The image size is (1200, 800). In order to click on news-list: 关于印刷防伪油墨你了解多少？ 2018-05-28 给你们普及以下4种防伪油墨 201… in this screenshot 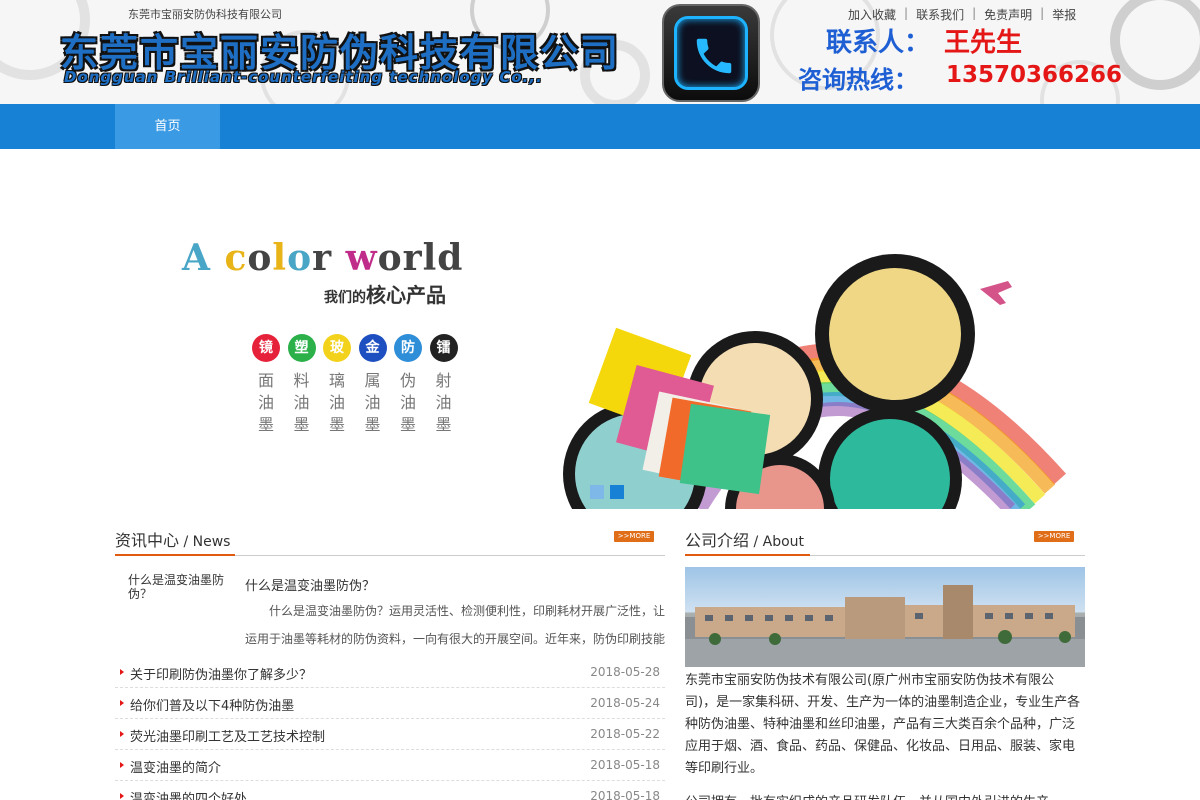, I will do `click(390, 728)`.